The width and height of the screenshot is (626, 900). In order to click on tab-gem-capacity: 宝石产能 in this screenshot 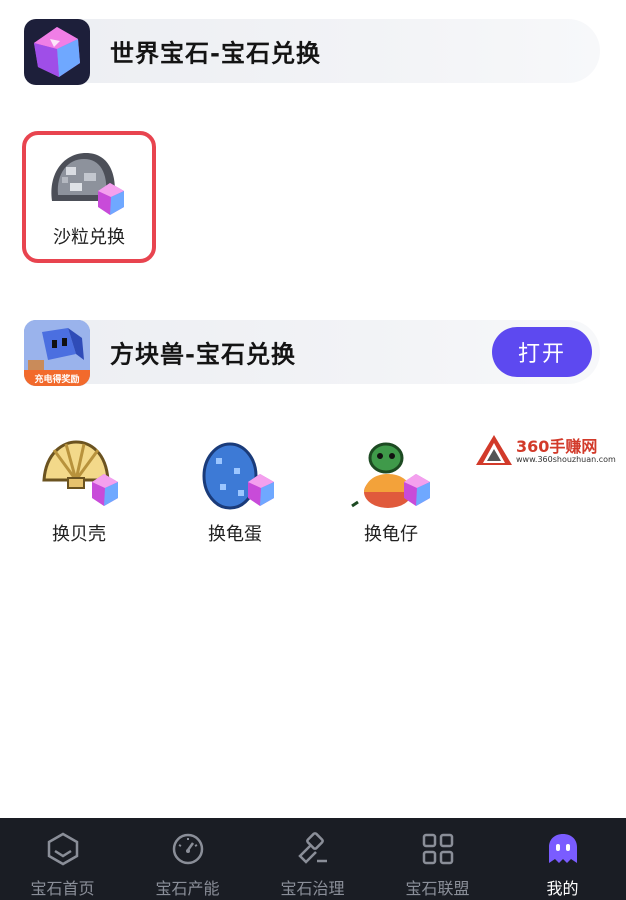, I will do `click(187, 859)`.